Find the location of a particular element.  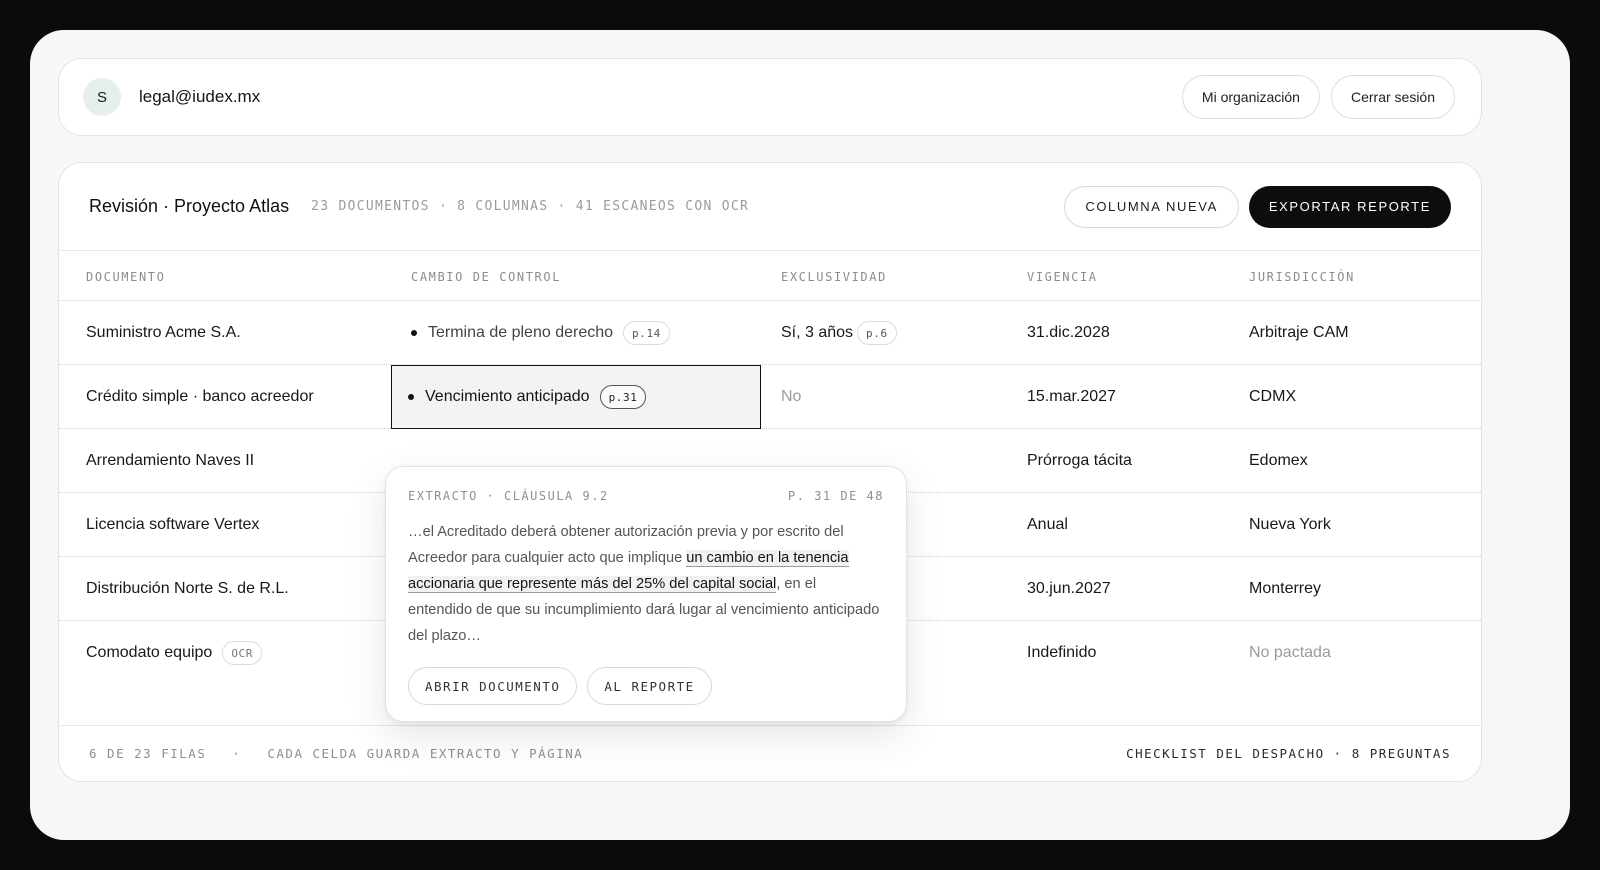

page-title: Revisión · Proyecto Atlas is located at coordinates (189, 206).